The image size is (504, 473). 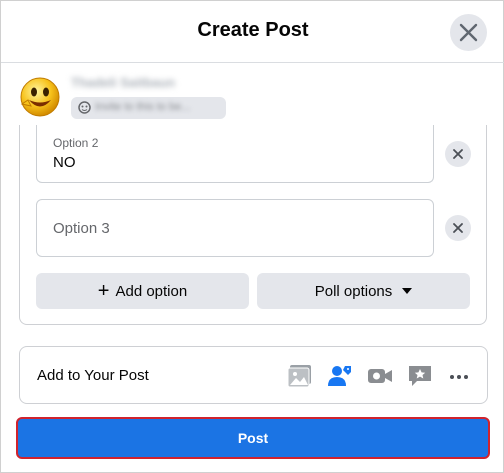 I want to click on poll-option-3-placeholder: Option 3, so click(x=81, y=228).